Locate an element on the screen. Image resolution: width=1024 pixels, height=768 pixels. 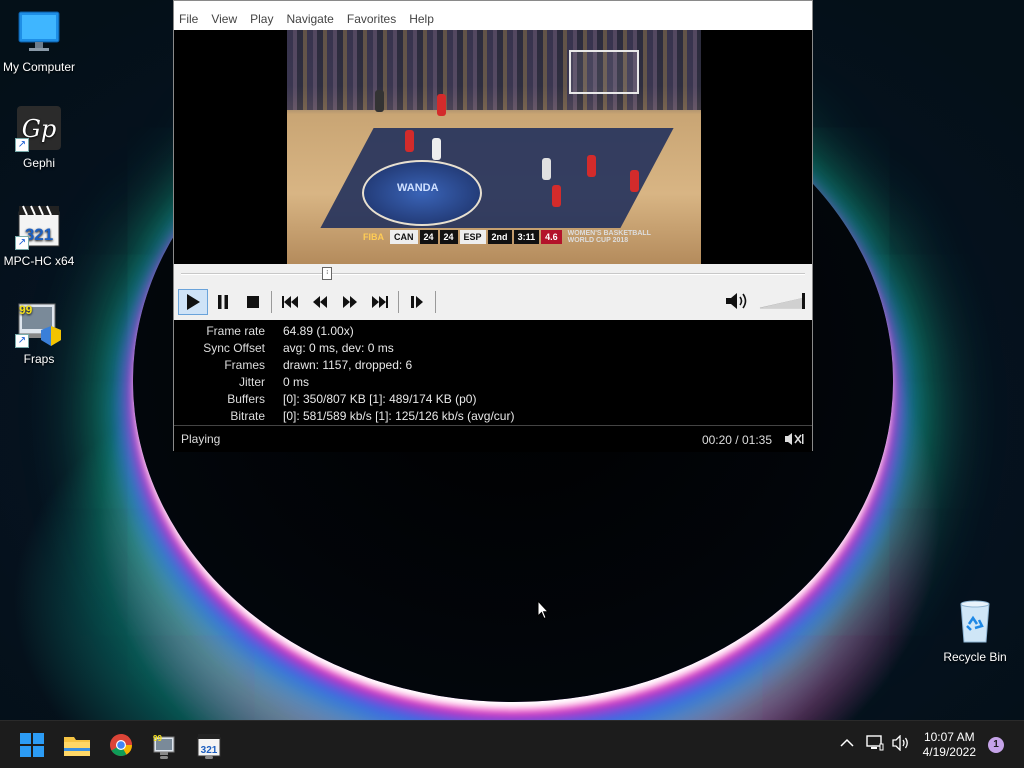
start-button is located at coordinates (32, 745).